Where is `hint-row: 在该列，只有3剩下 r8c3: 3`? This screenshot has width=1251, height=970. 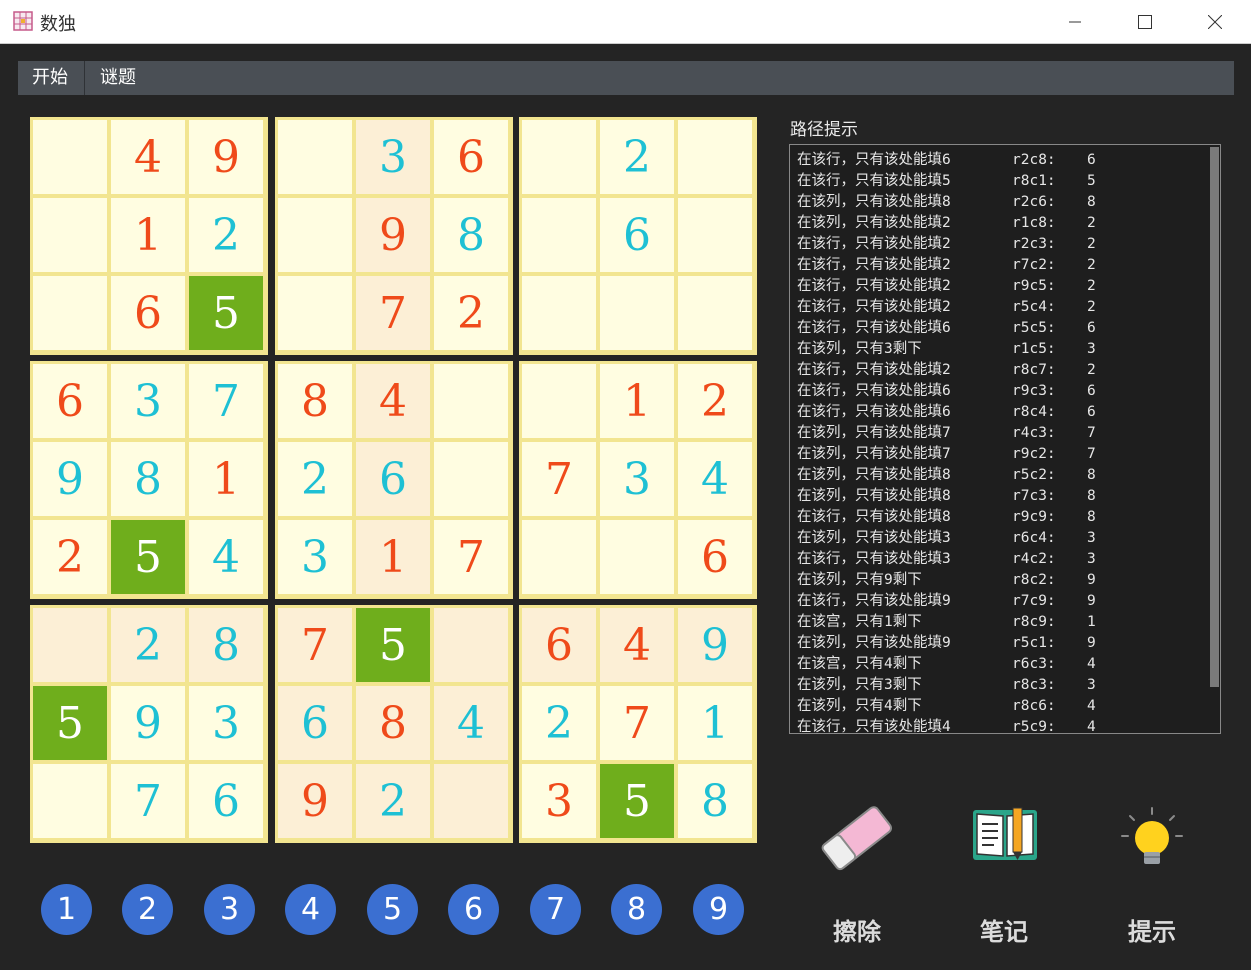 hint-row: 在该列，只有3剩下 r8c3: 3 is located at coordinates (946, 685).